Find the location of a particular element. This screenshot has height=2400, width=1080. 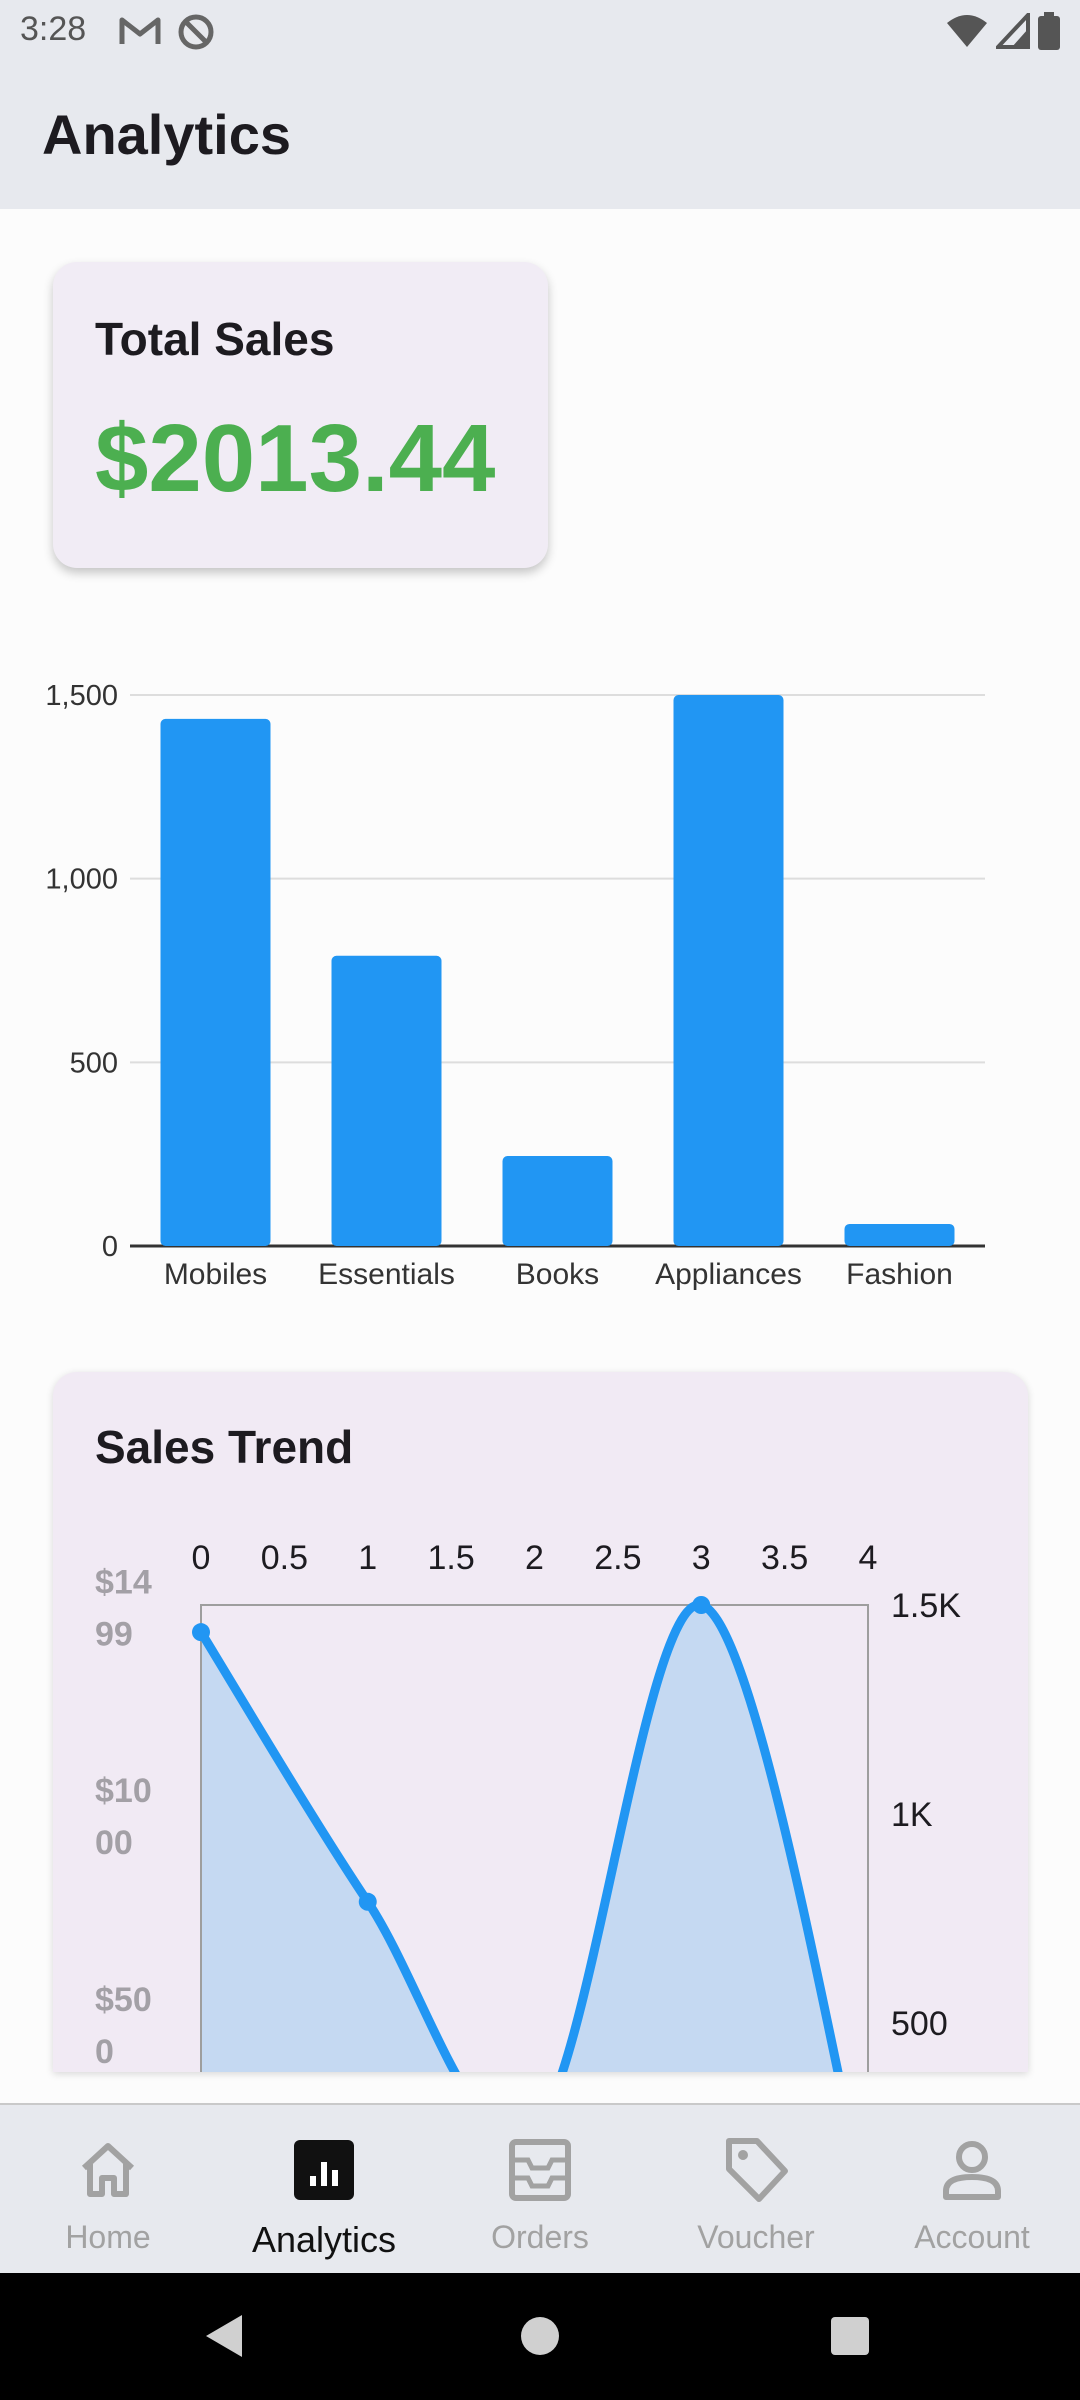

trend-area is located at coordinates (519, 1838).